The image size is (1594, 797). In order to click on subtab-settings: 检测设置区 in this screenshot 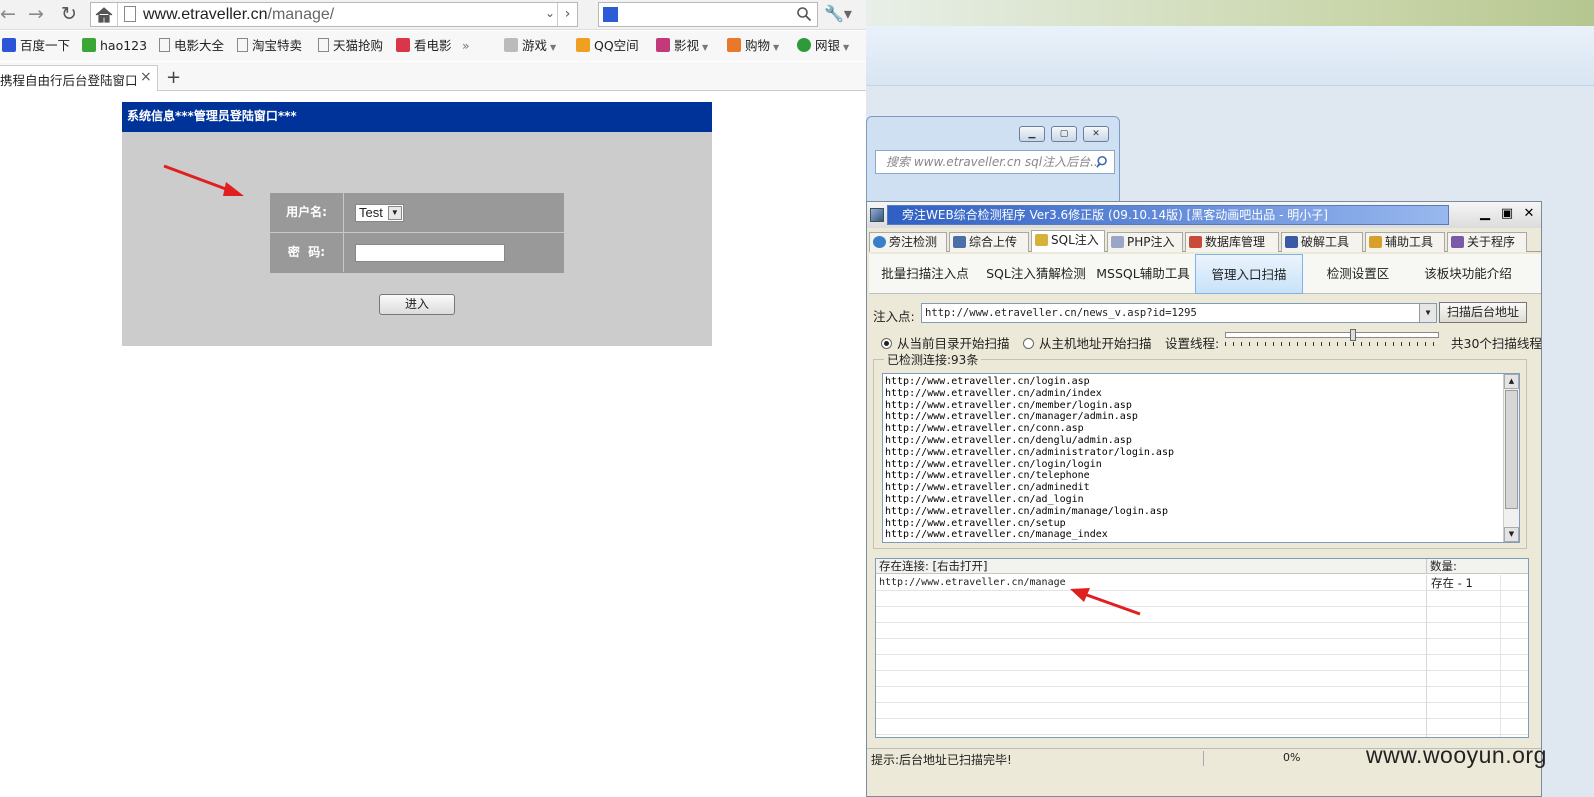, I will do `click(1358, 274)`.